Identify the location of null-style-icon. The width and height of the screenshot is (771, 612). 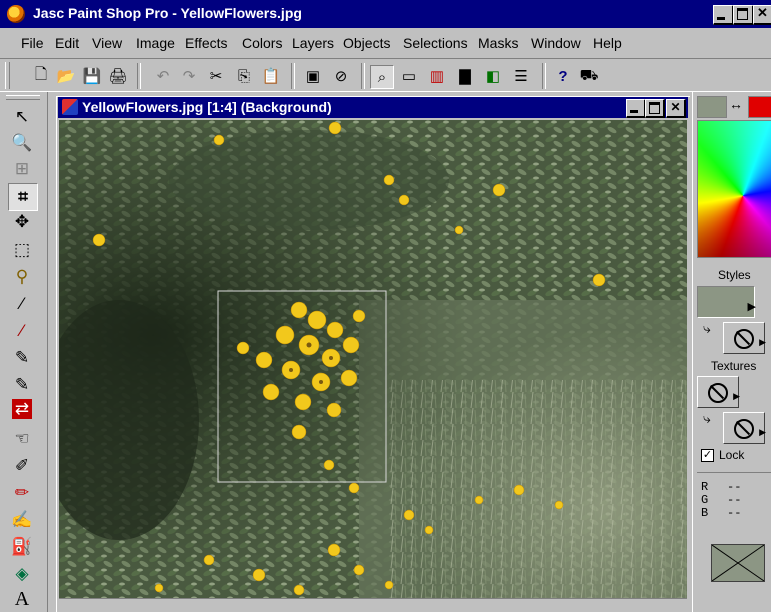
(744, 339).